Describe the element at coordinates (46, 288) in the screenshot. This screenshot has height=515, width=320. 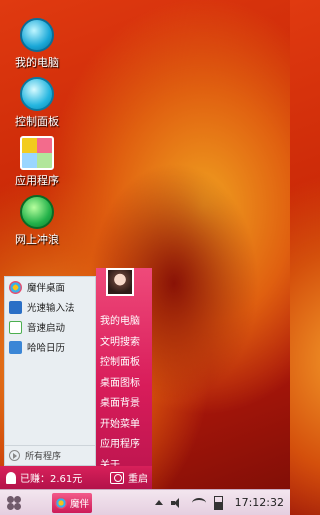
I see `menu-item-label: 魔伴桌面` at that location.